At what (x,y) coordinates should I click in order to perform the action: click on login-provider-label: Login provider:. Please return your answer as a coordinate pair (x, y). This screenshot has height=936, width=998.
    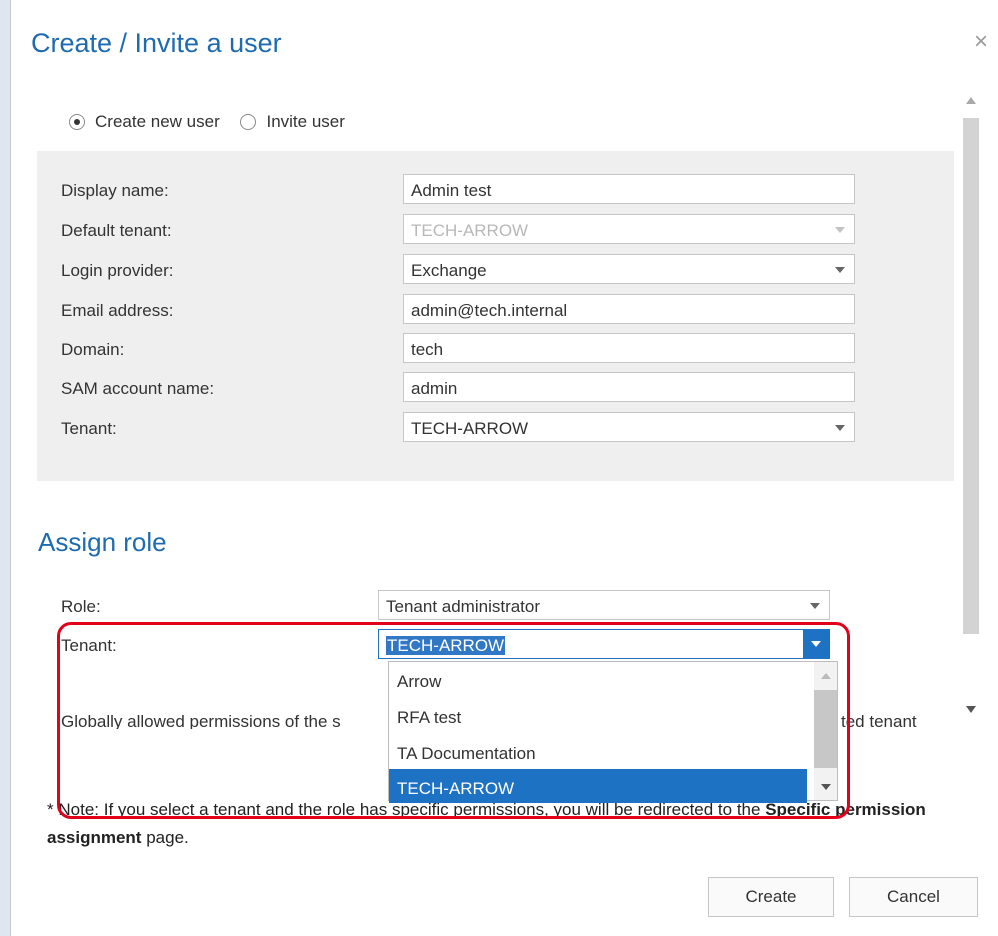
    Looking at the image, I should click on (117, 270).